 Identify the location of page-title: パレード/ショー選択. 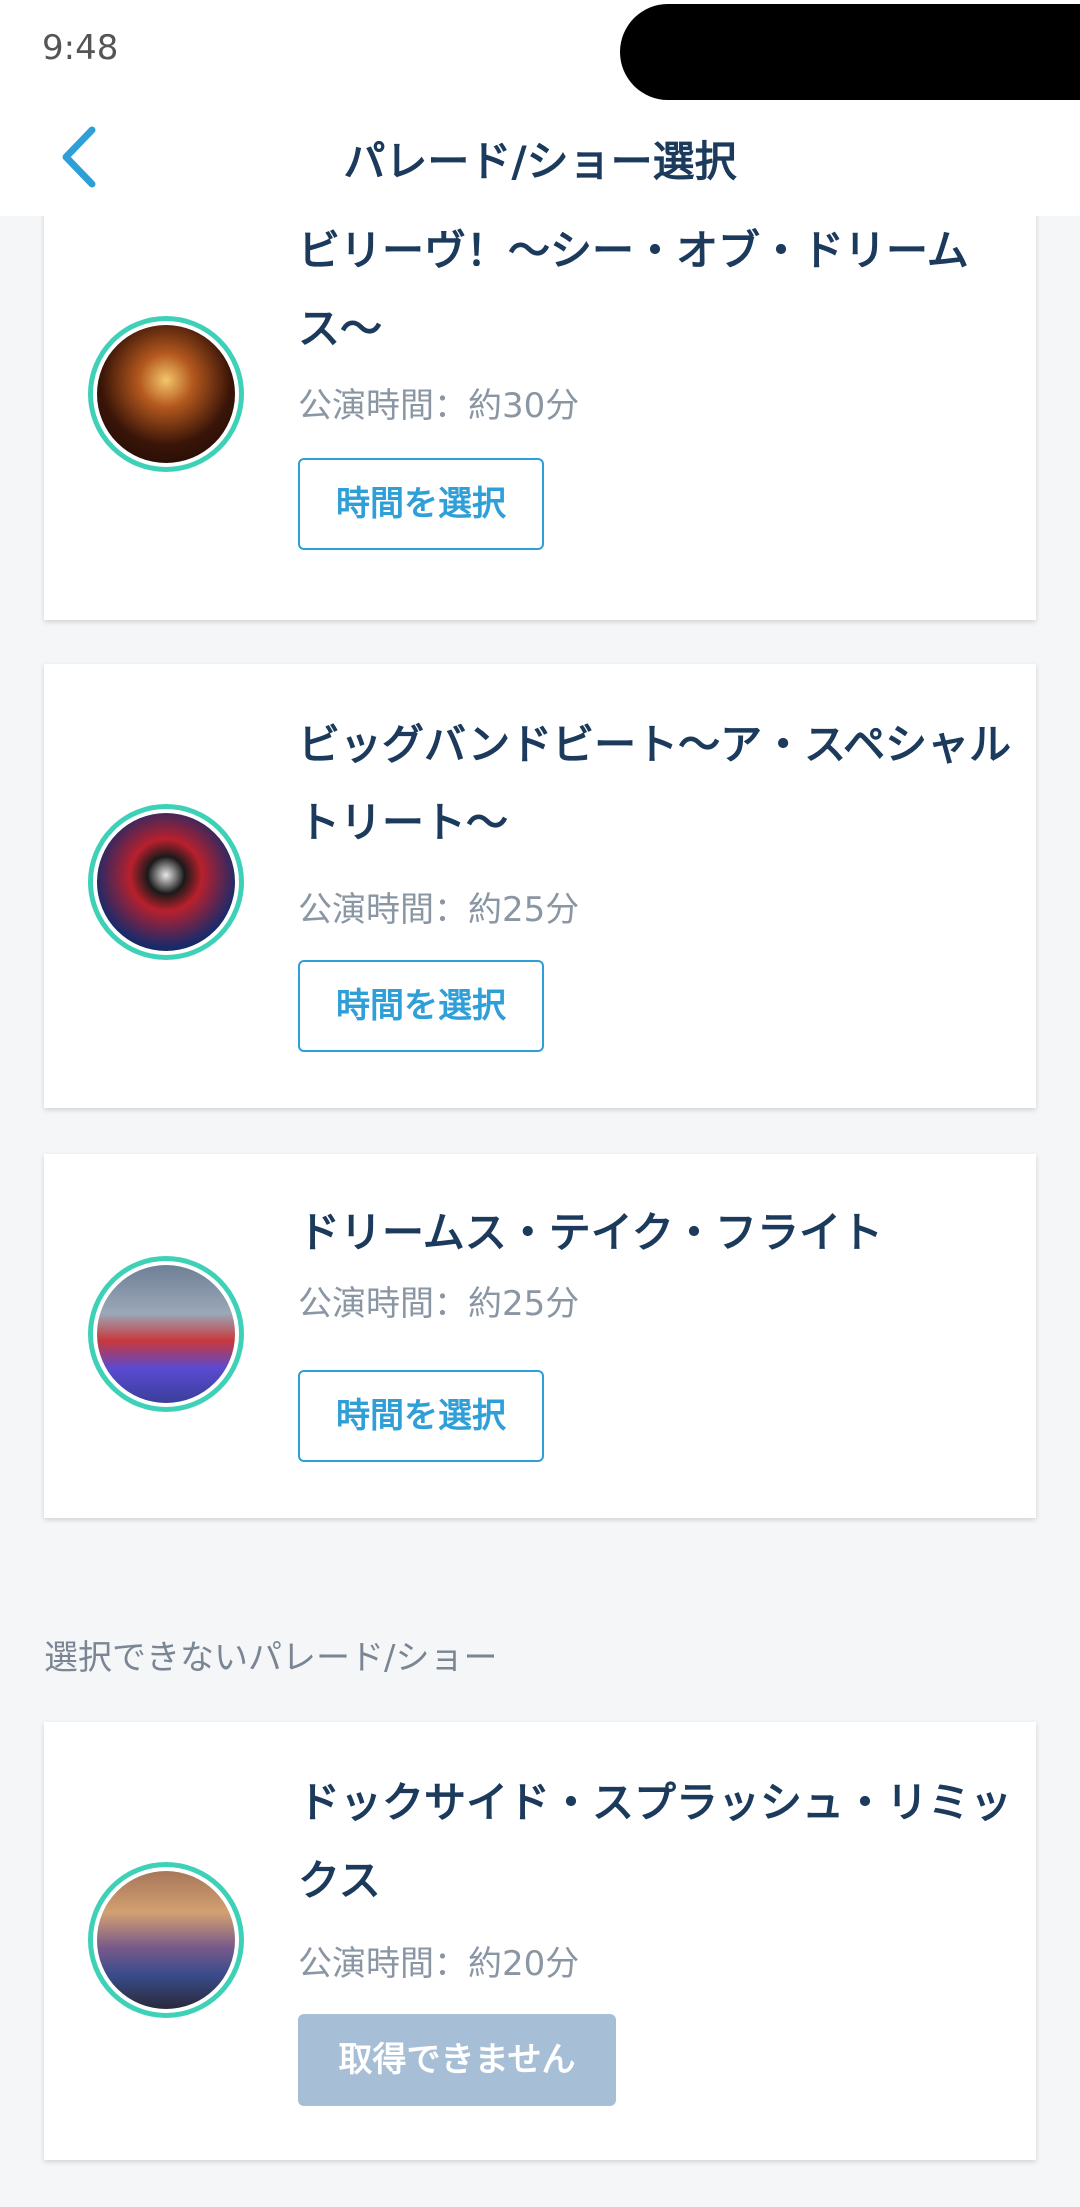
(540, 161).